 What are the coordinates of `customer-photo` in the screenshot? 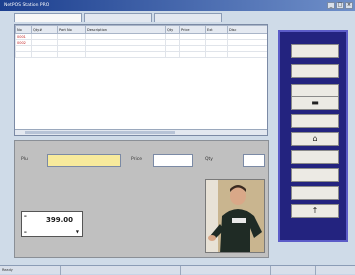 It's located at (235, 216).